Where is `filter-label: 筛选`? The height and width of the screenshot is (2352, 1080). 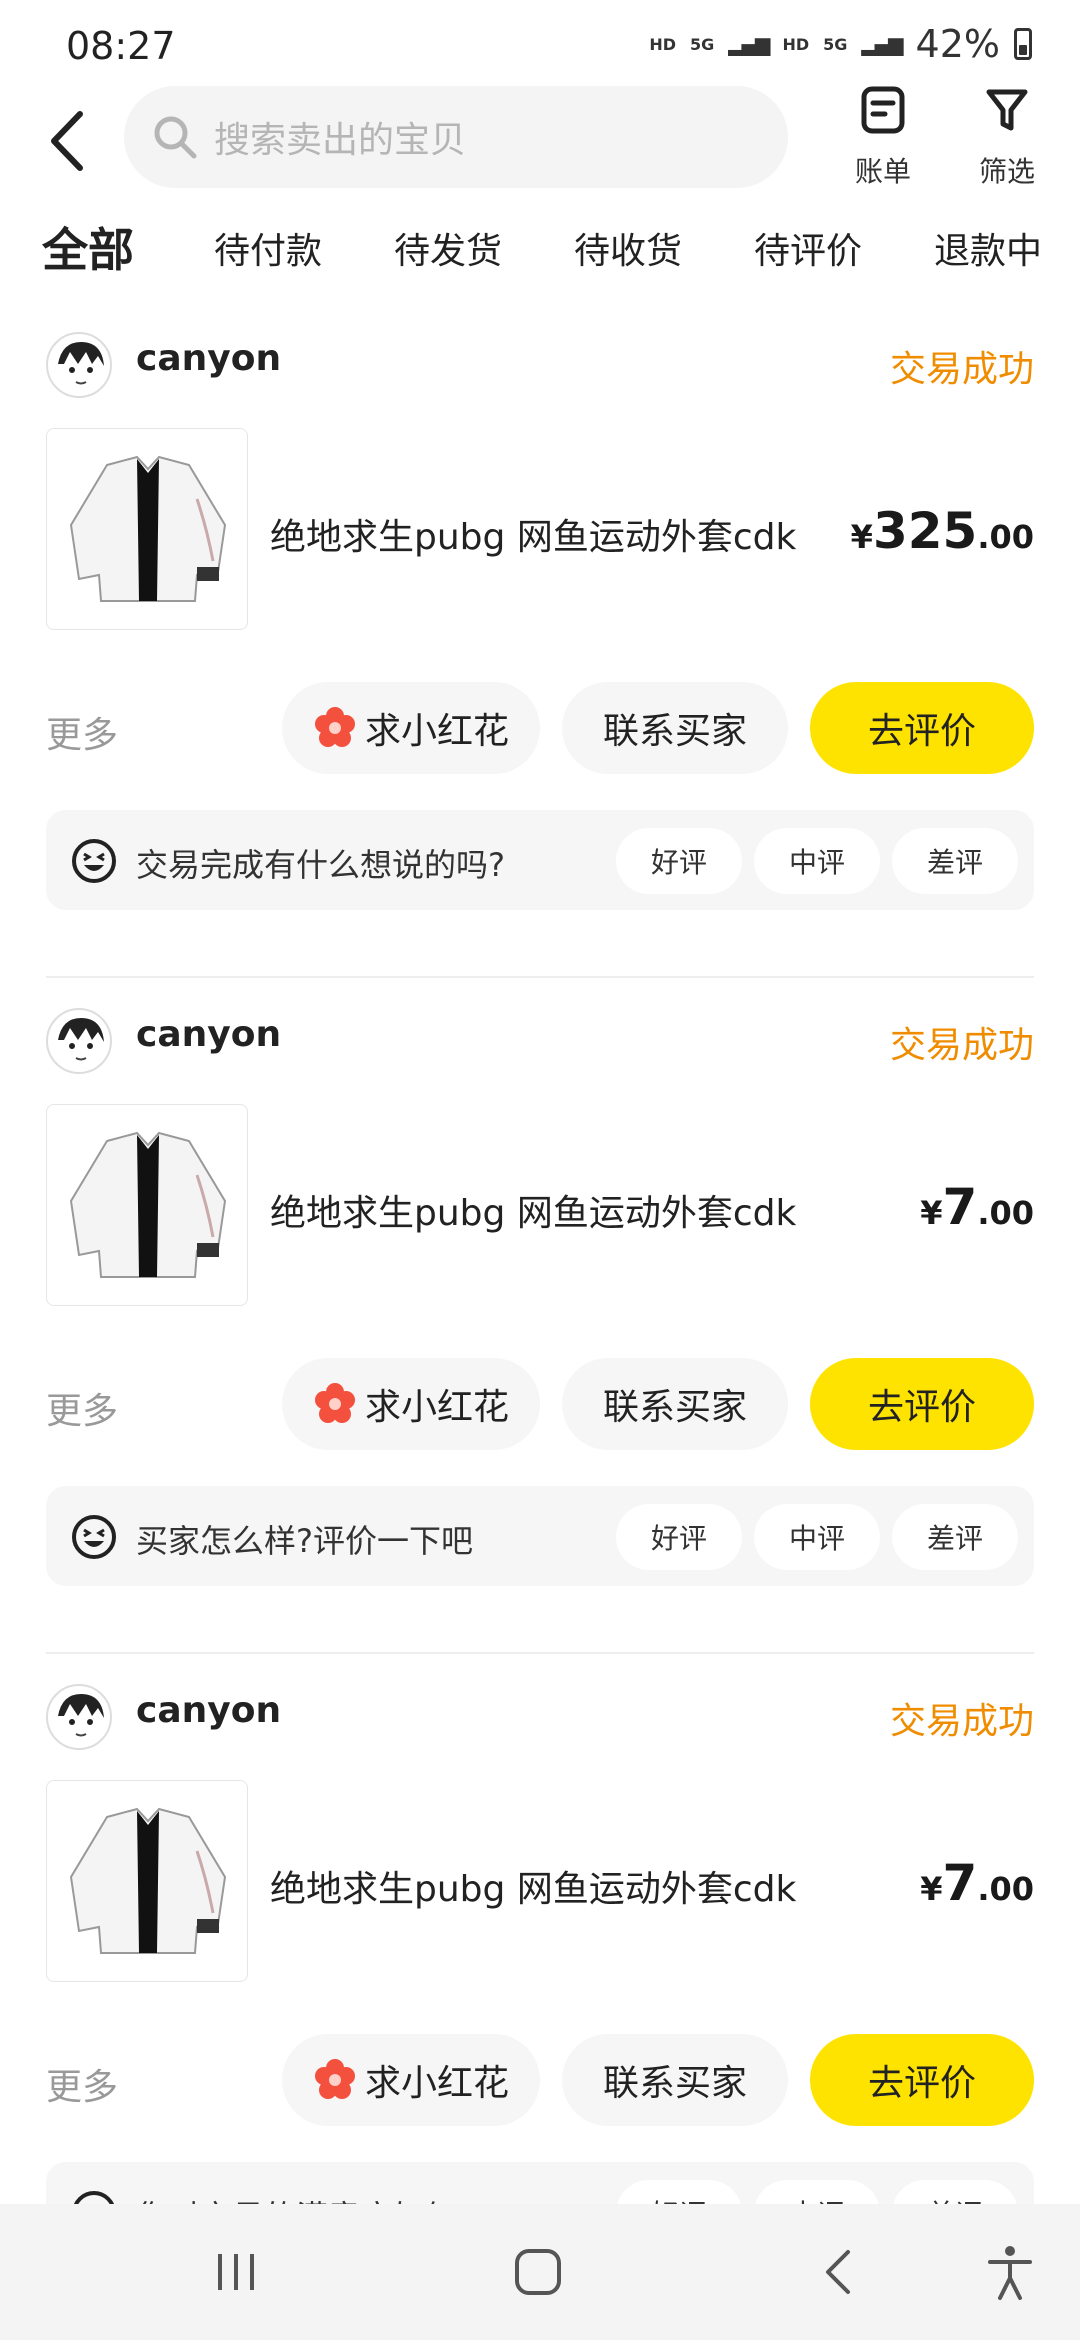
filter-label: 筛选 is located at coordinates (1006, 171).